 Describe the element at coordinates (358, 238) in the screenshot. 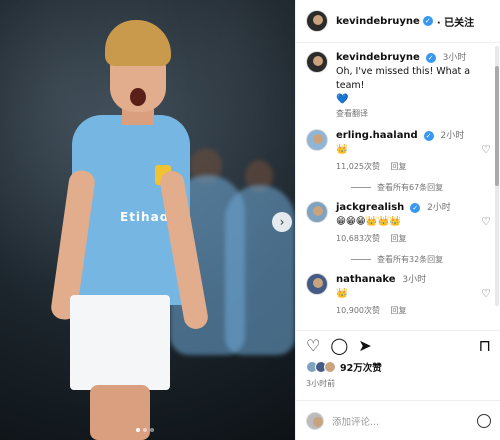

I see `comment-likes: 10,683次赞` at that location.